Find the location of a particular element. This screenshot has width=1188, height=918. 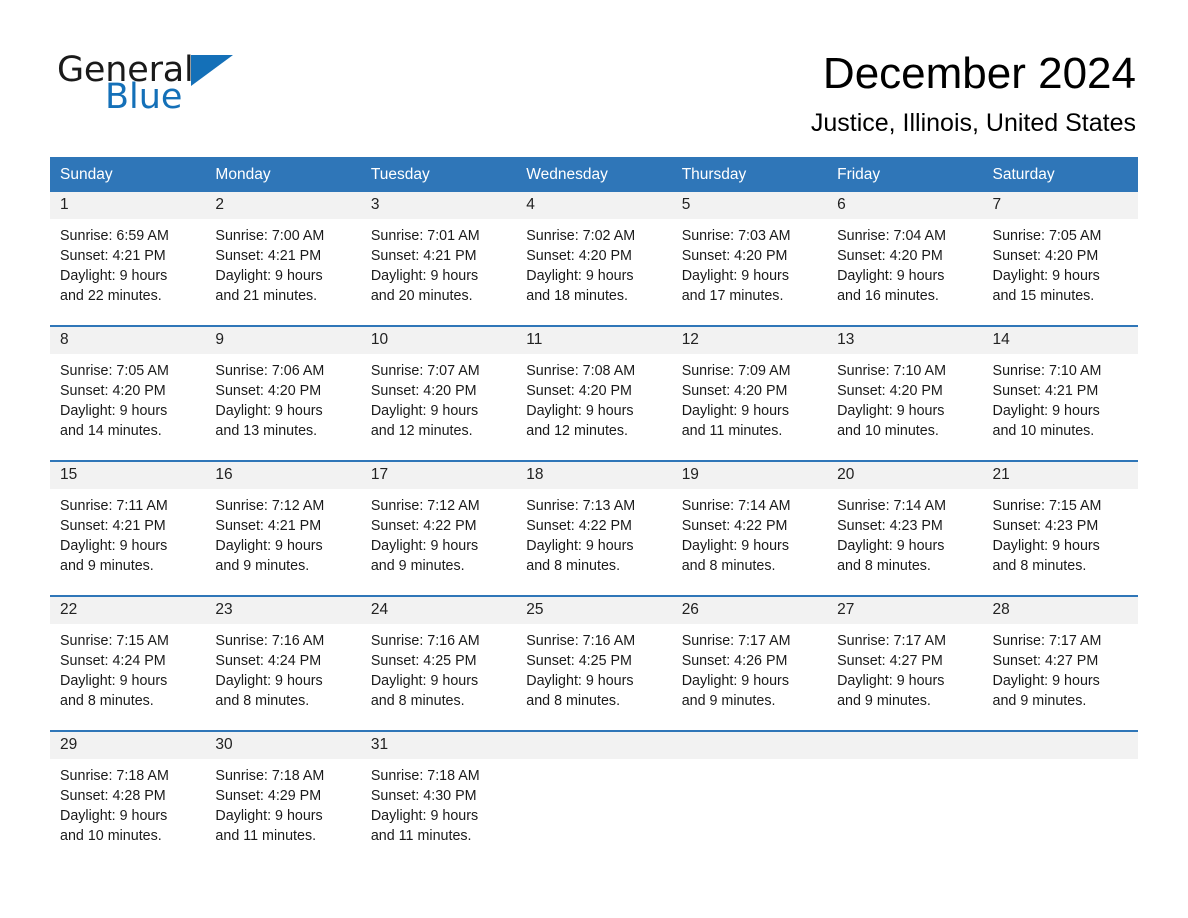

sunset-text: Sunset: 4:24 PM is located at coordinates (268, 661).